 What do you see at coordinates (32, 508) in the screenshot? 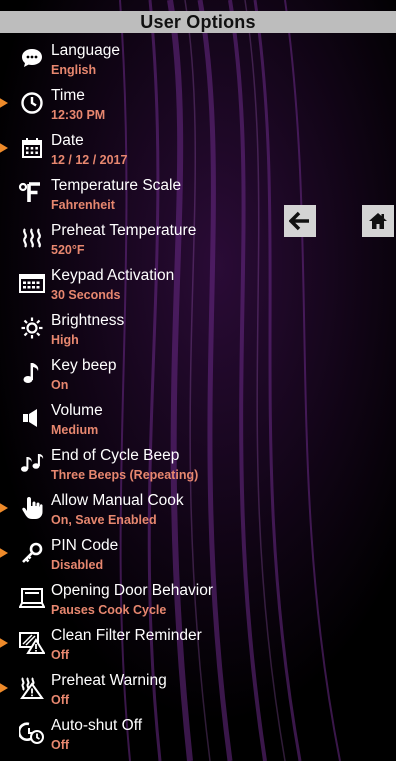
I see `hand-pointer-icon` at bounding box center [32, 508].